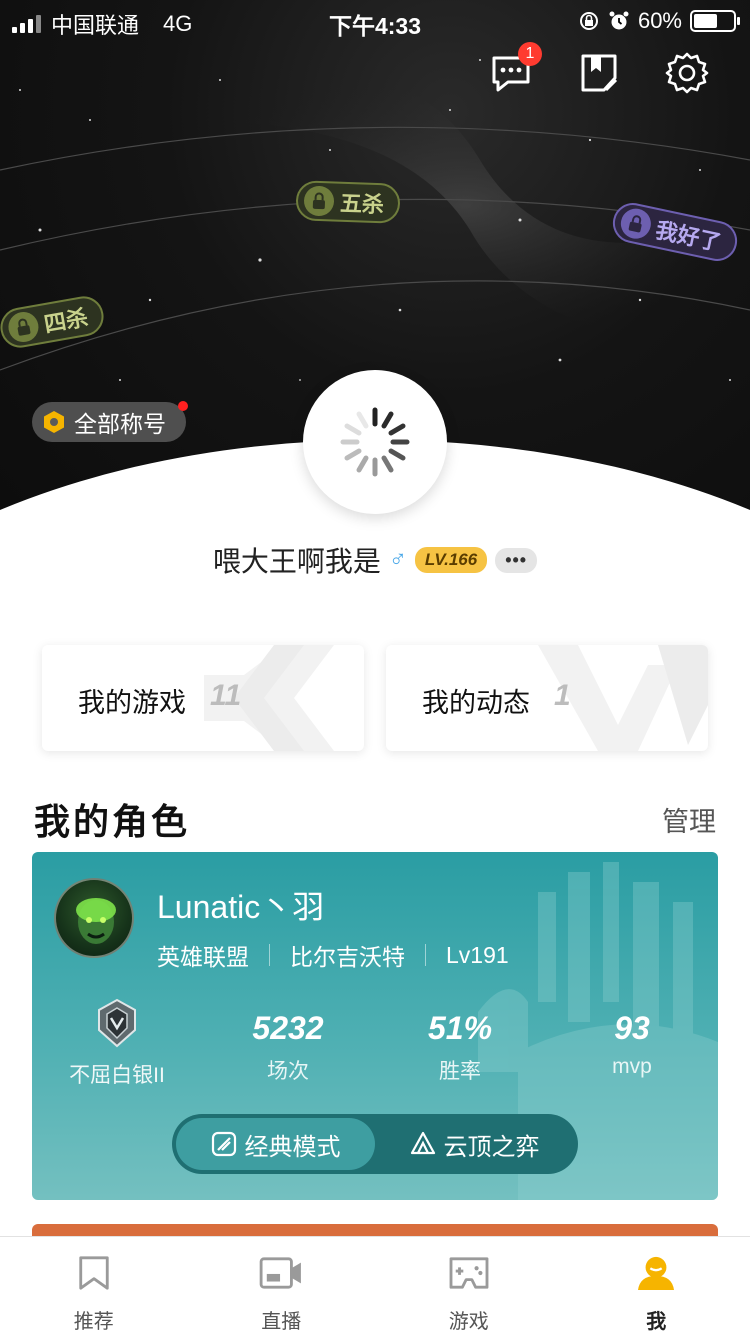 The image size is (750, 1334). What do you see at coordinates (120, 424) in the screenshot?
I see `all-titles-label: 全部称号` at bounding box center [120, 424].